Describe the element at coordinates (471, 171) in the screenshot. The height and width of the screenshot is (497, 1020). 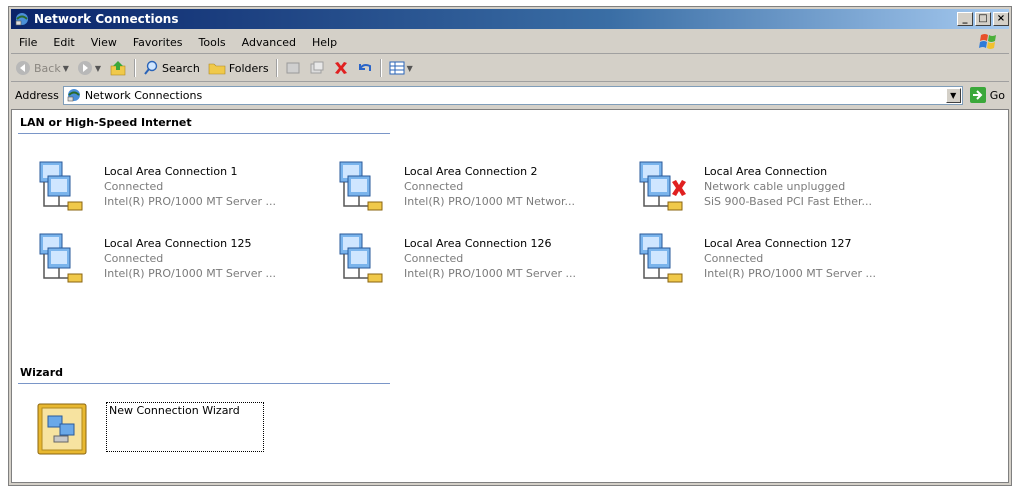
I see `connection-name: Local Area Connection 2` at that location.